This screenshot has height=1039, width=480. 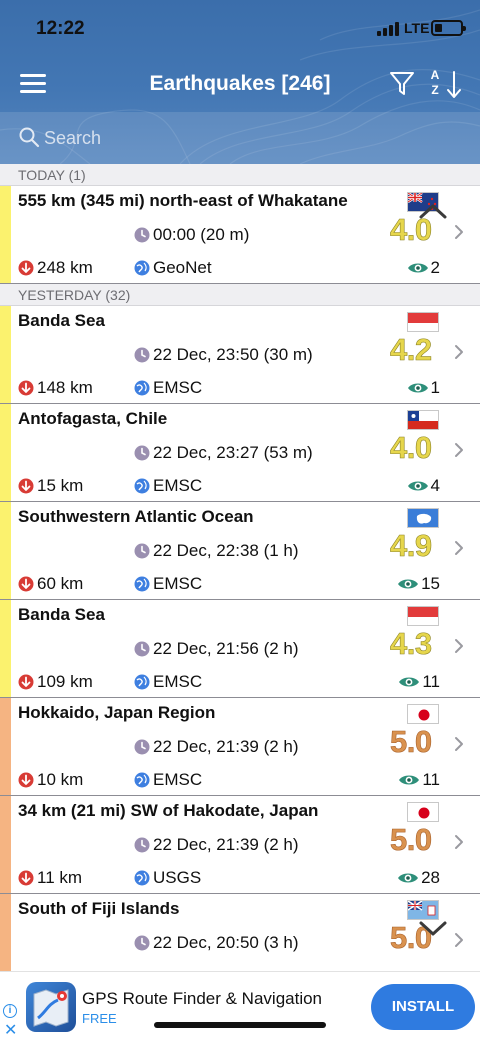 What do you see at coordinates (65, 681) in the screenshot?
I see `depth-label: 109 km` at bounding box center [65, 681].